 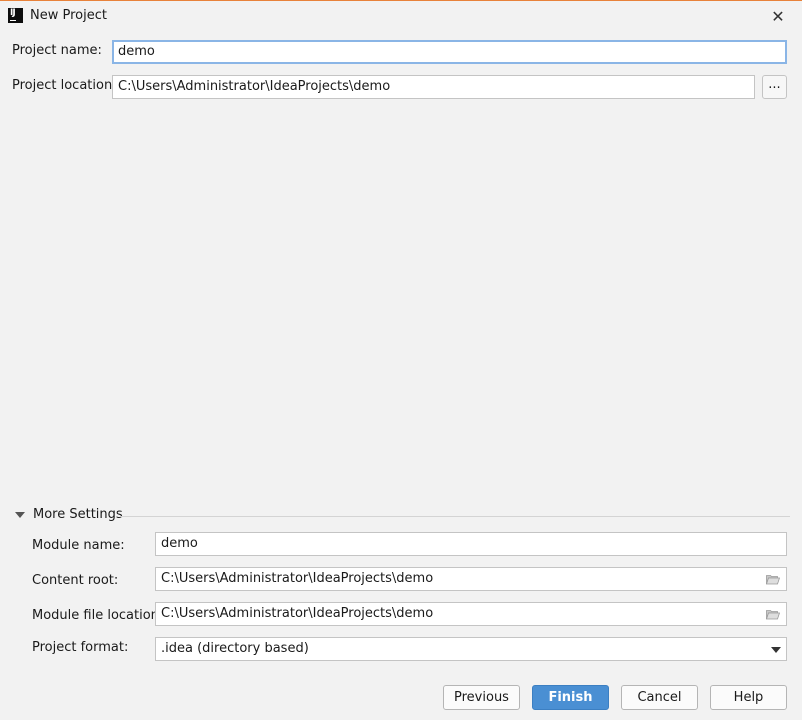 I want to click on title-bar: IJ New Project ✕, so click(x=401, y=16).